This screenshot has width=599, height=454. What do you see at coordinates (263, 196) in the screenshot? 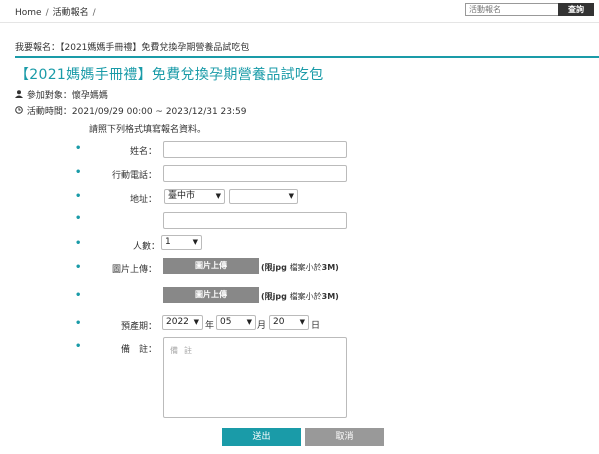
I see `district-select: ▼` at bounding box center [263, 196].